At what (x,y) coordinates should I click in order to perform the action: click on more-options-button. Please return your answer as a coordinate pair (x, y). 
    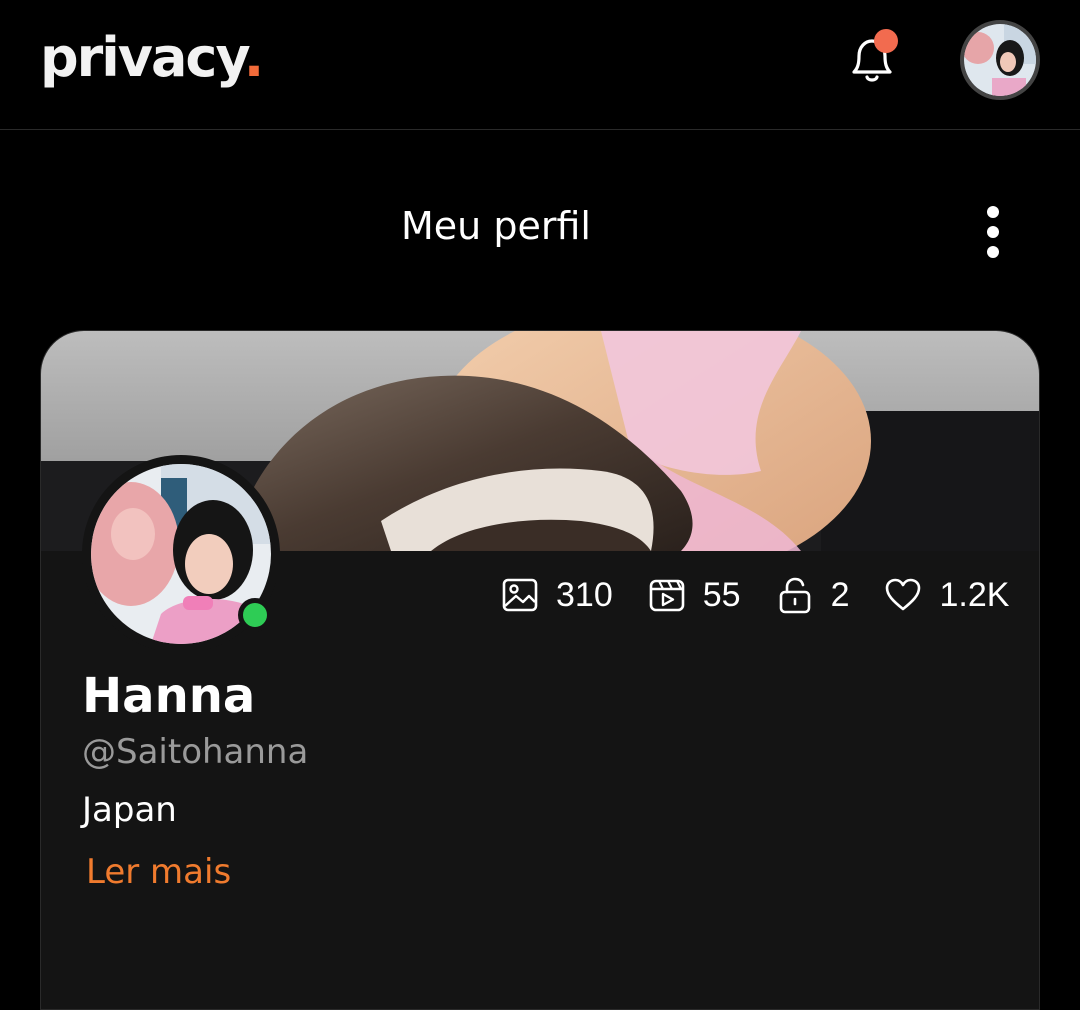
    Looking at the image, I should click on (993, 232).